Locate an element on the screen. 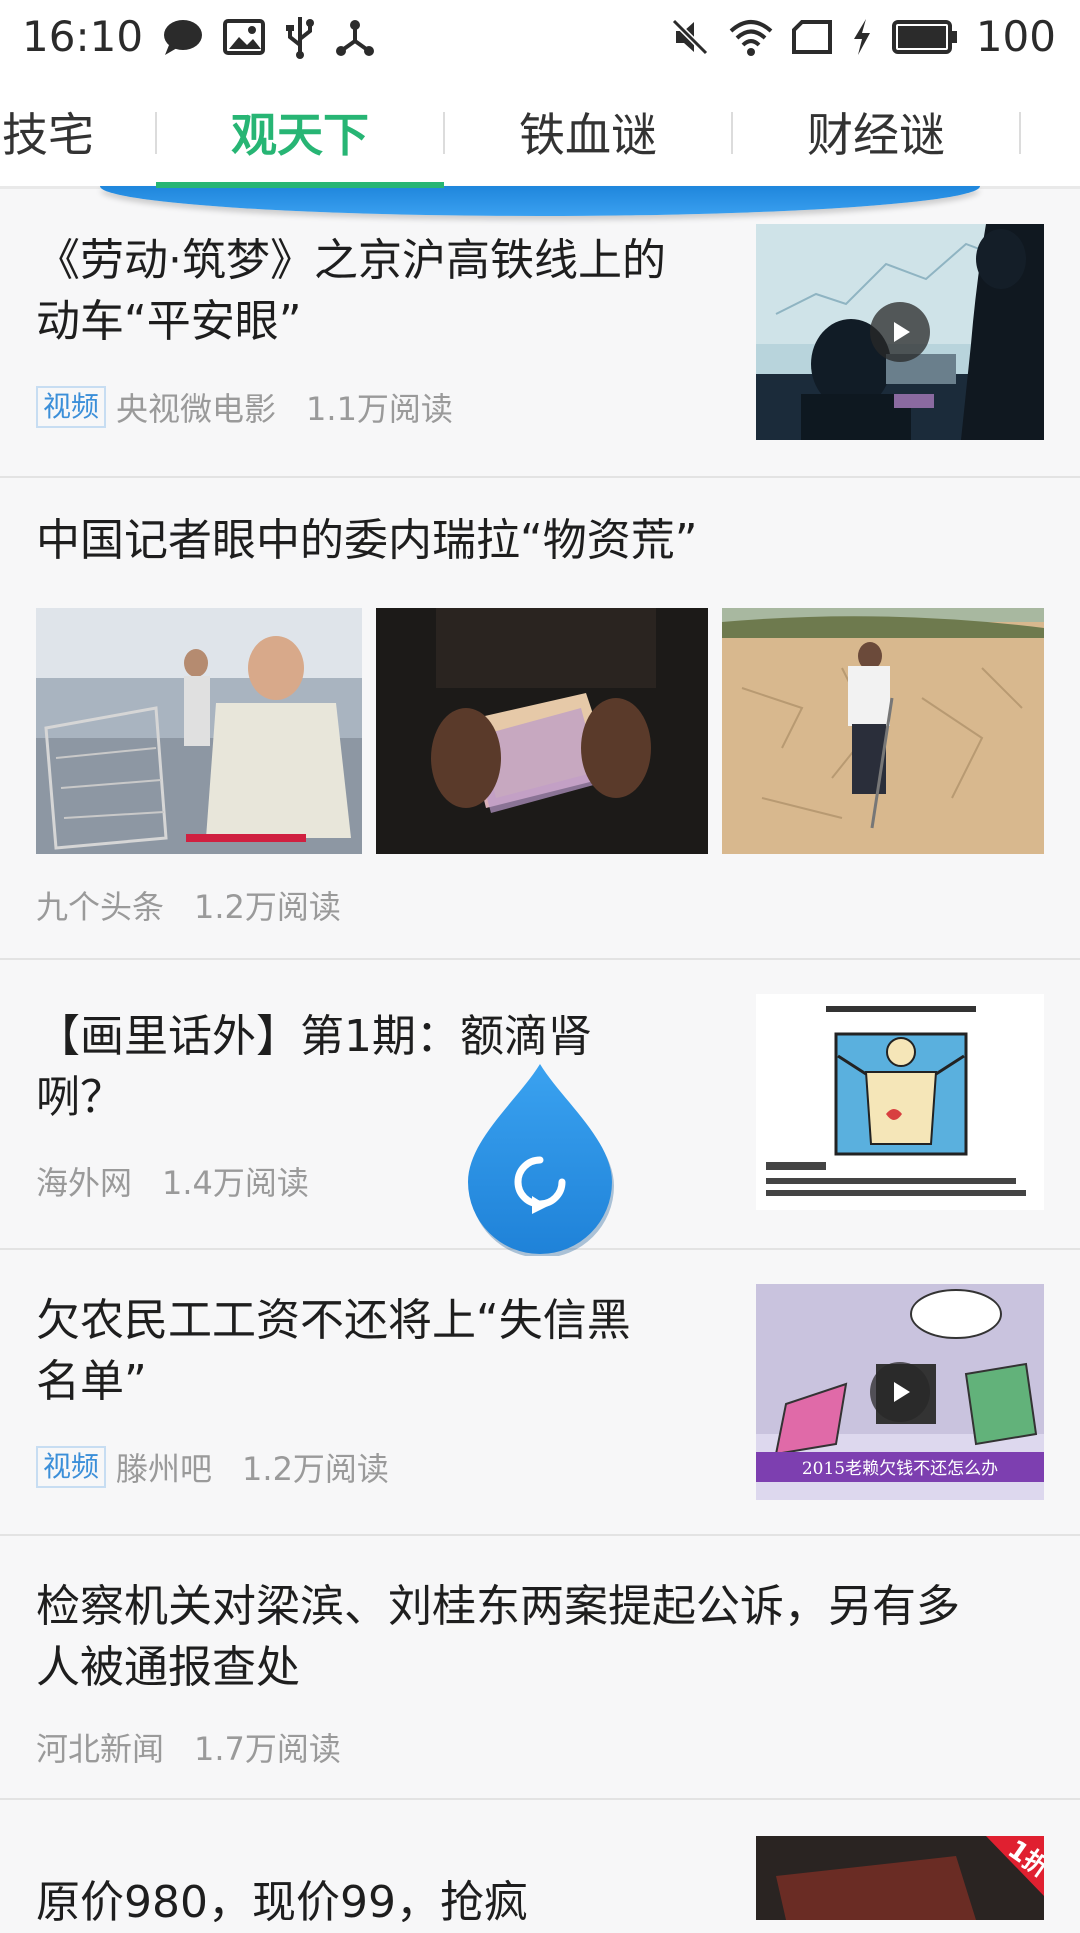 The width and height of the screenshot is (1080, 1933). battery-level: 100 is located at coordinates (1015, 36).